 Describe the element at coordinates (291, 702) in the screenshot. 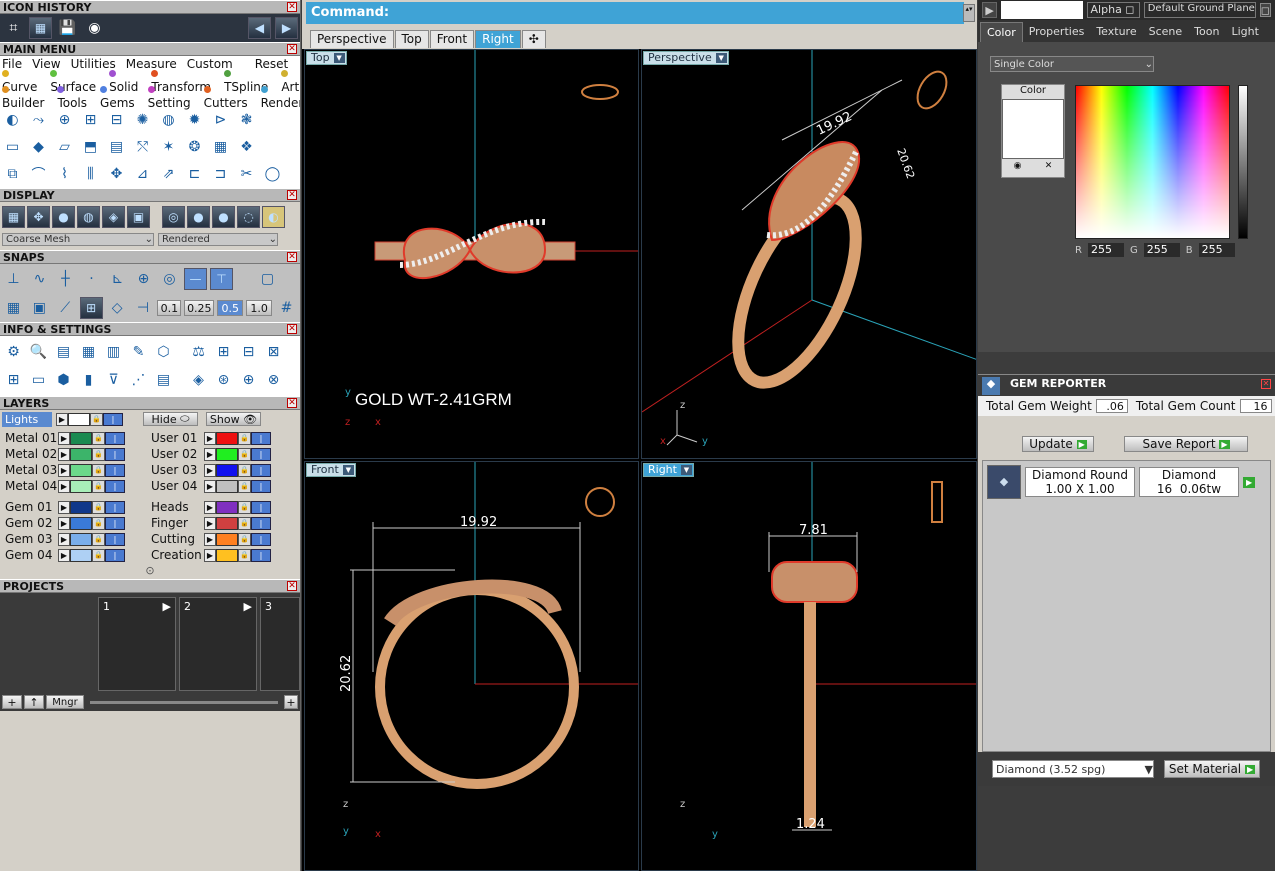

I see `add-icon: +` at that location.